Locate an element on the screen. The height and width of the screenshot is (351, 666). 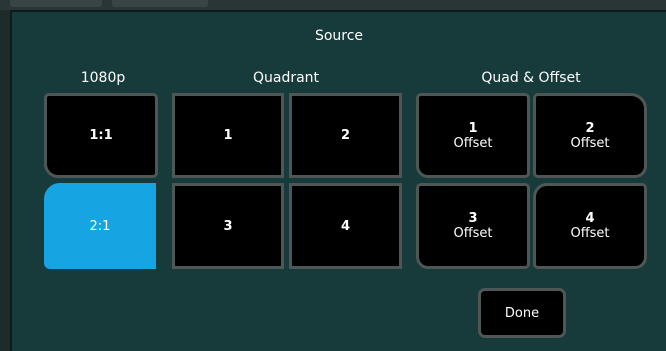
dialog-title: Source is located at coordinates (339, 36).